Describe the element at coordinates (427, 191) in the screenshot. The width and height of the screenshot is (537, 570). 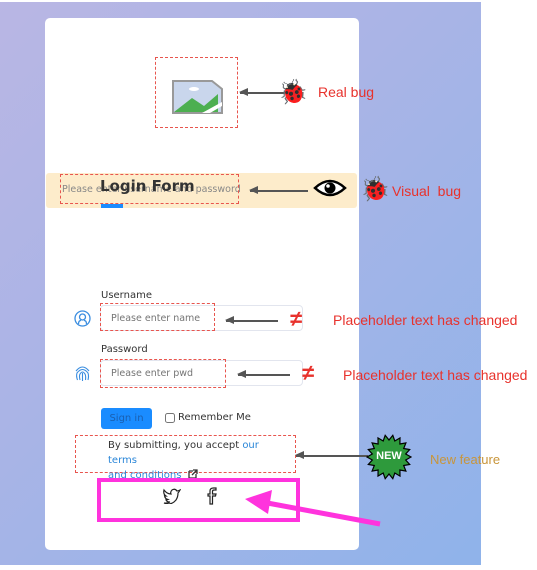
I see `visual-bug-annotation: Visual bug` at that location.